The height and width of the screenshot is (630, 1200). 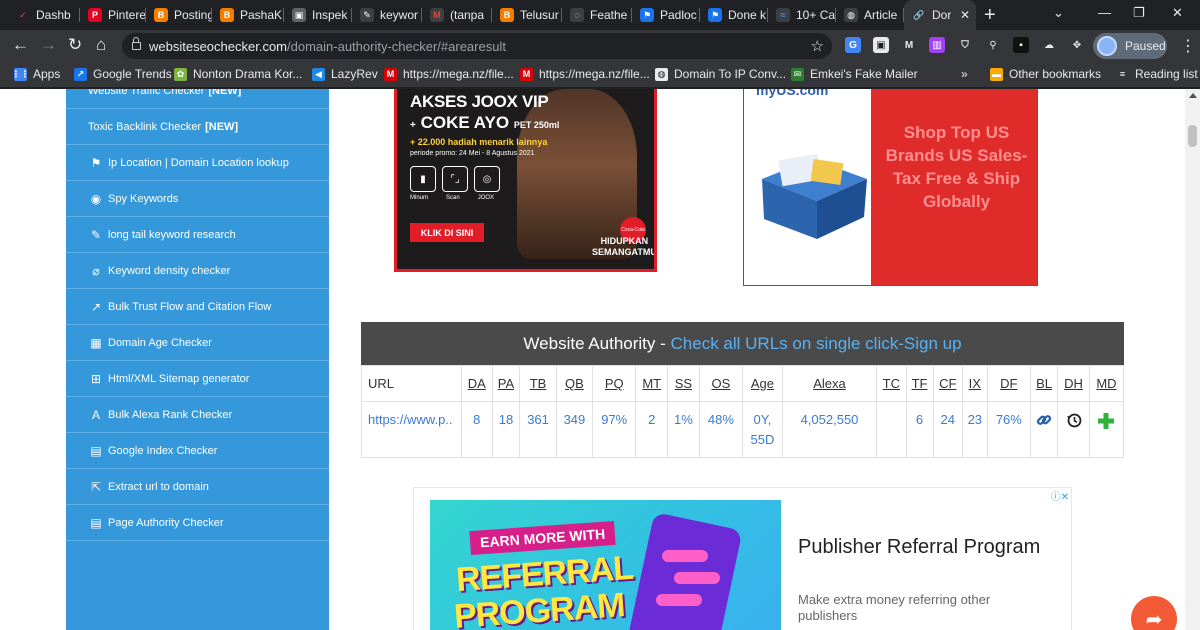 What do you see at coordinates (136, 43) in the screenshot?
I see `lock-icon` at bounding box center [136, 43].